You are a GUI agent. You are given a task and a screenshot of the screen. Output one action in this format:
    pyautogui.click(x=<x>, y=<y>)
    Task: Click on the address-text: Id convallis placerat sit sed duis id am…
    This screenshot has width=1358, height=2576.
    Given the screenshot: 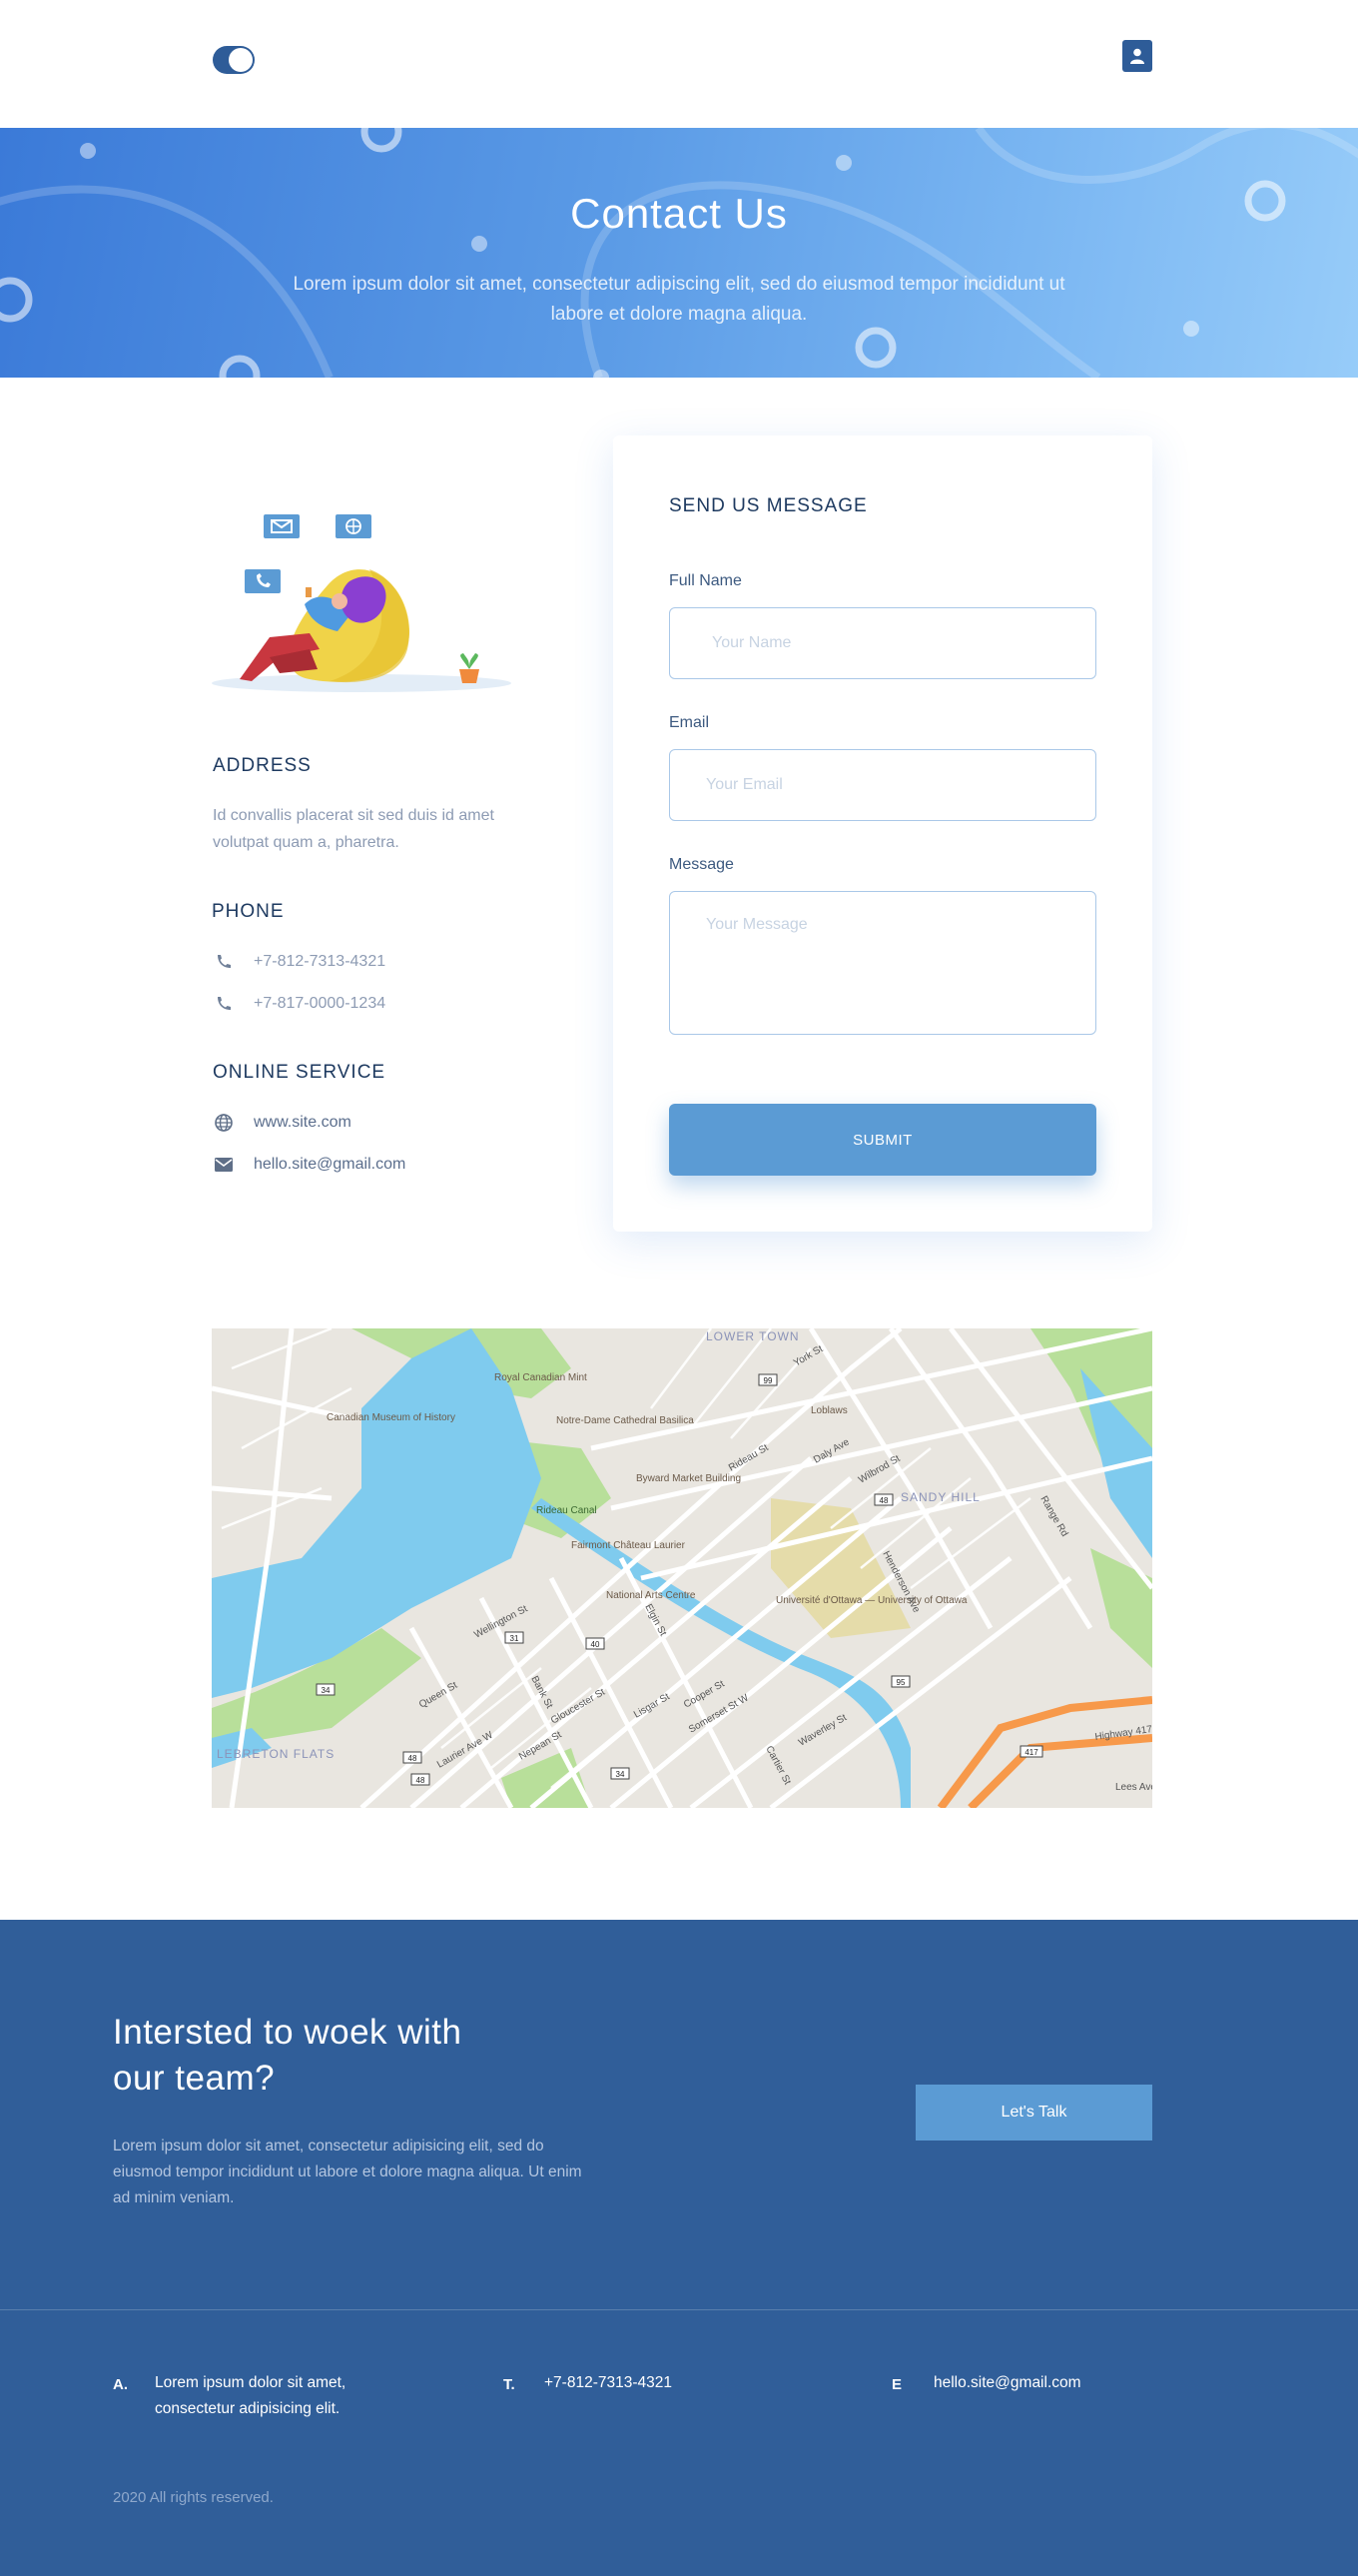 What is the action you would take?
    pyautogui.click(x=353, y=829)
    